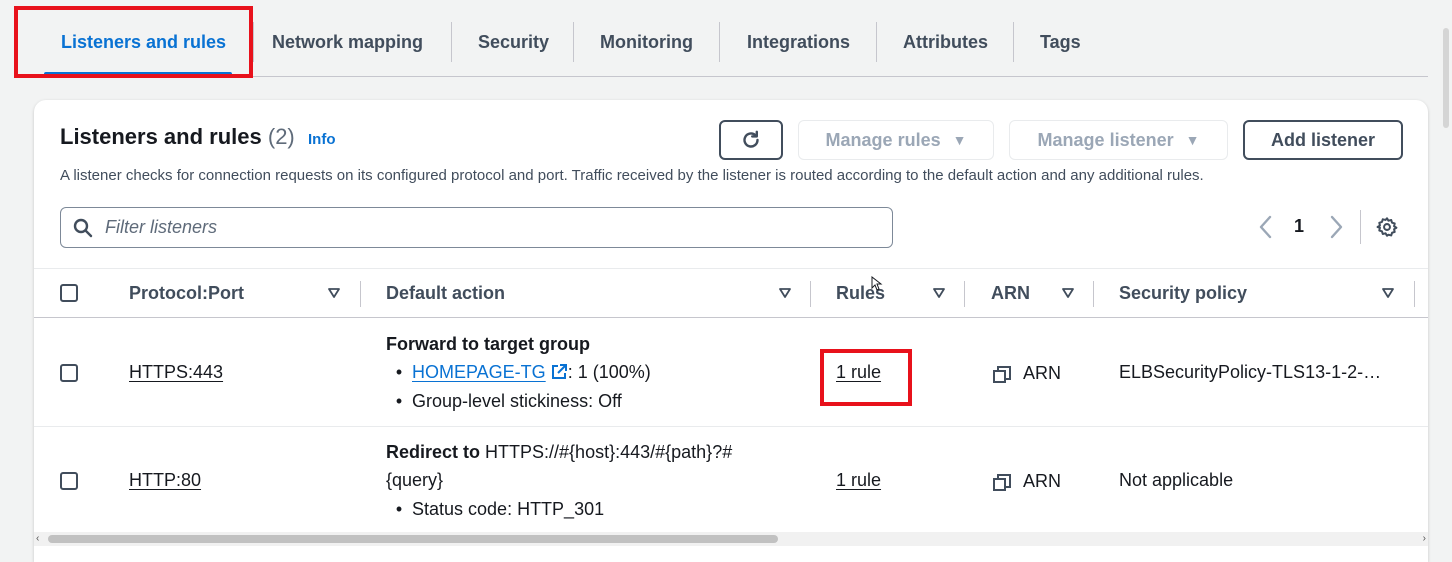 The image size is (1452, 562). What do you see at coordinates (1336, 227) in the screenshot?
I see `chevron-right-icon` at bounding box center [1336, 227].